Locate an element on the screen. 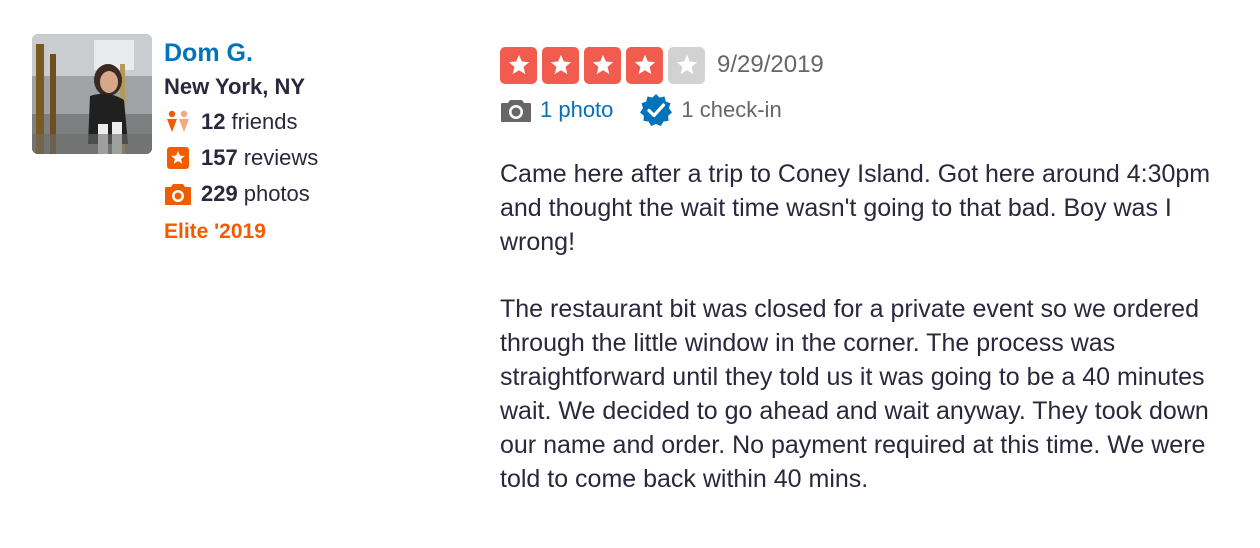  reviews-label: reviews is located at coordinates (281, 157).